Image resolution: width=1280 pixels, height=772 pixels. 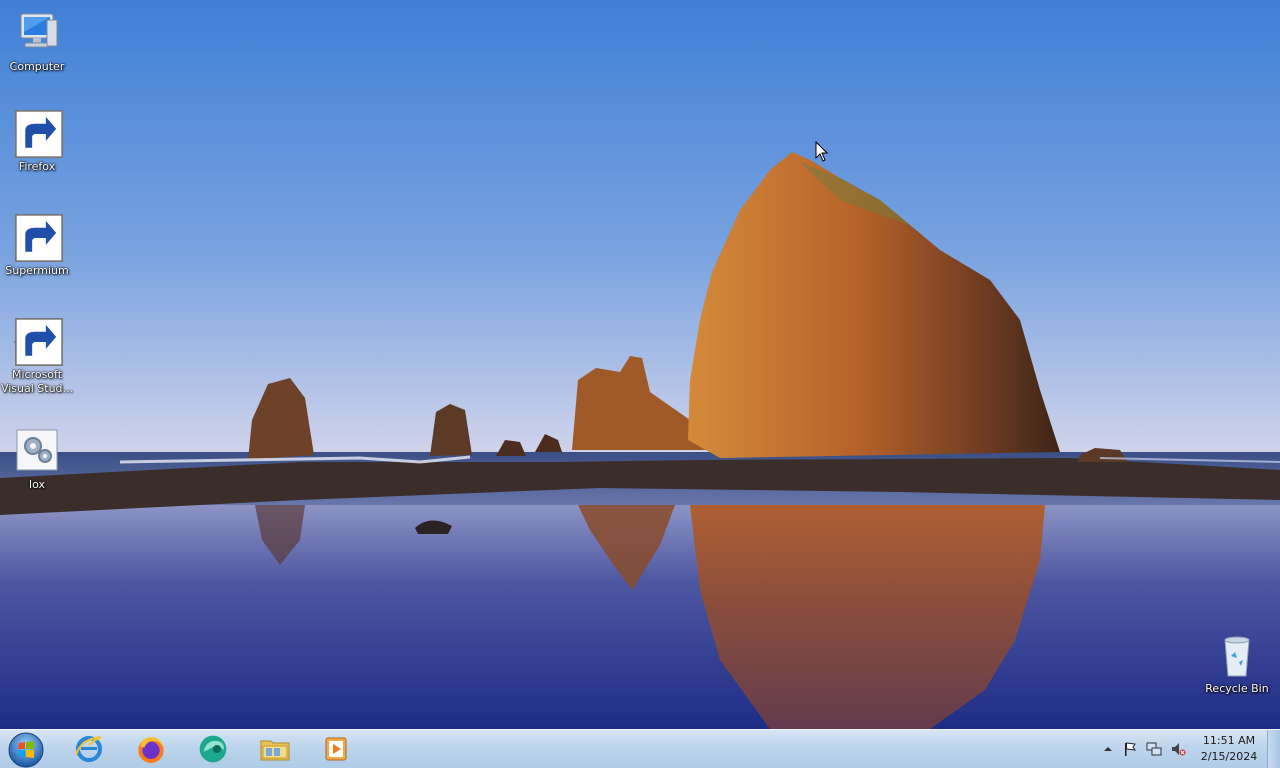 What do you see at coordinates (1273, 749) in the screenshot?
I see `show-desktop-button` at bounding box center [1273, 749].